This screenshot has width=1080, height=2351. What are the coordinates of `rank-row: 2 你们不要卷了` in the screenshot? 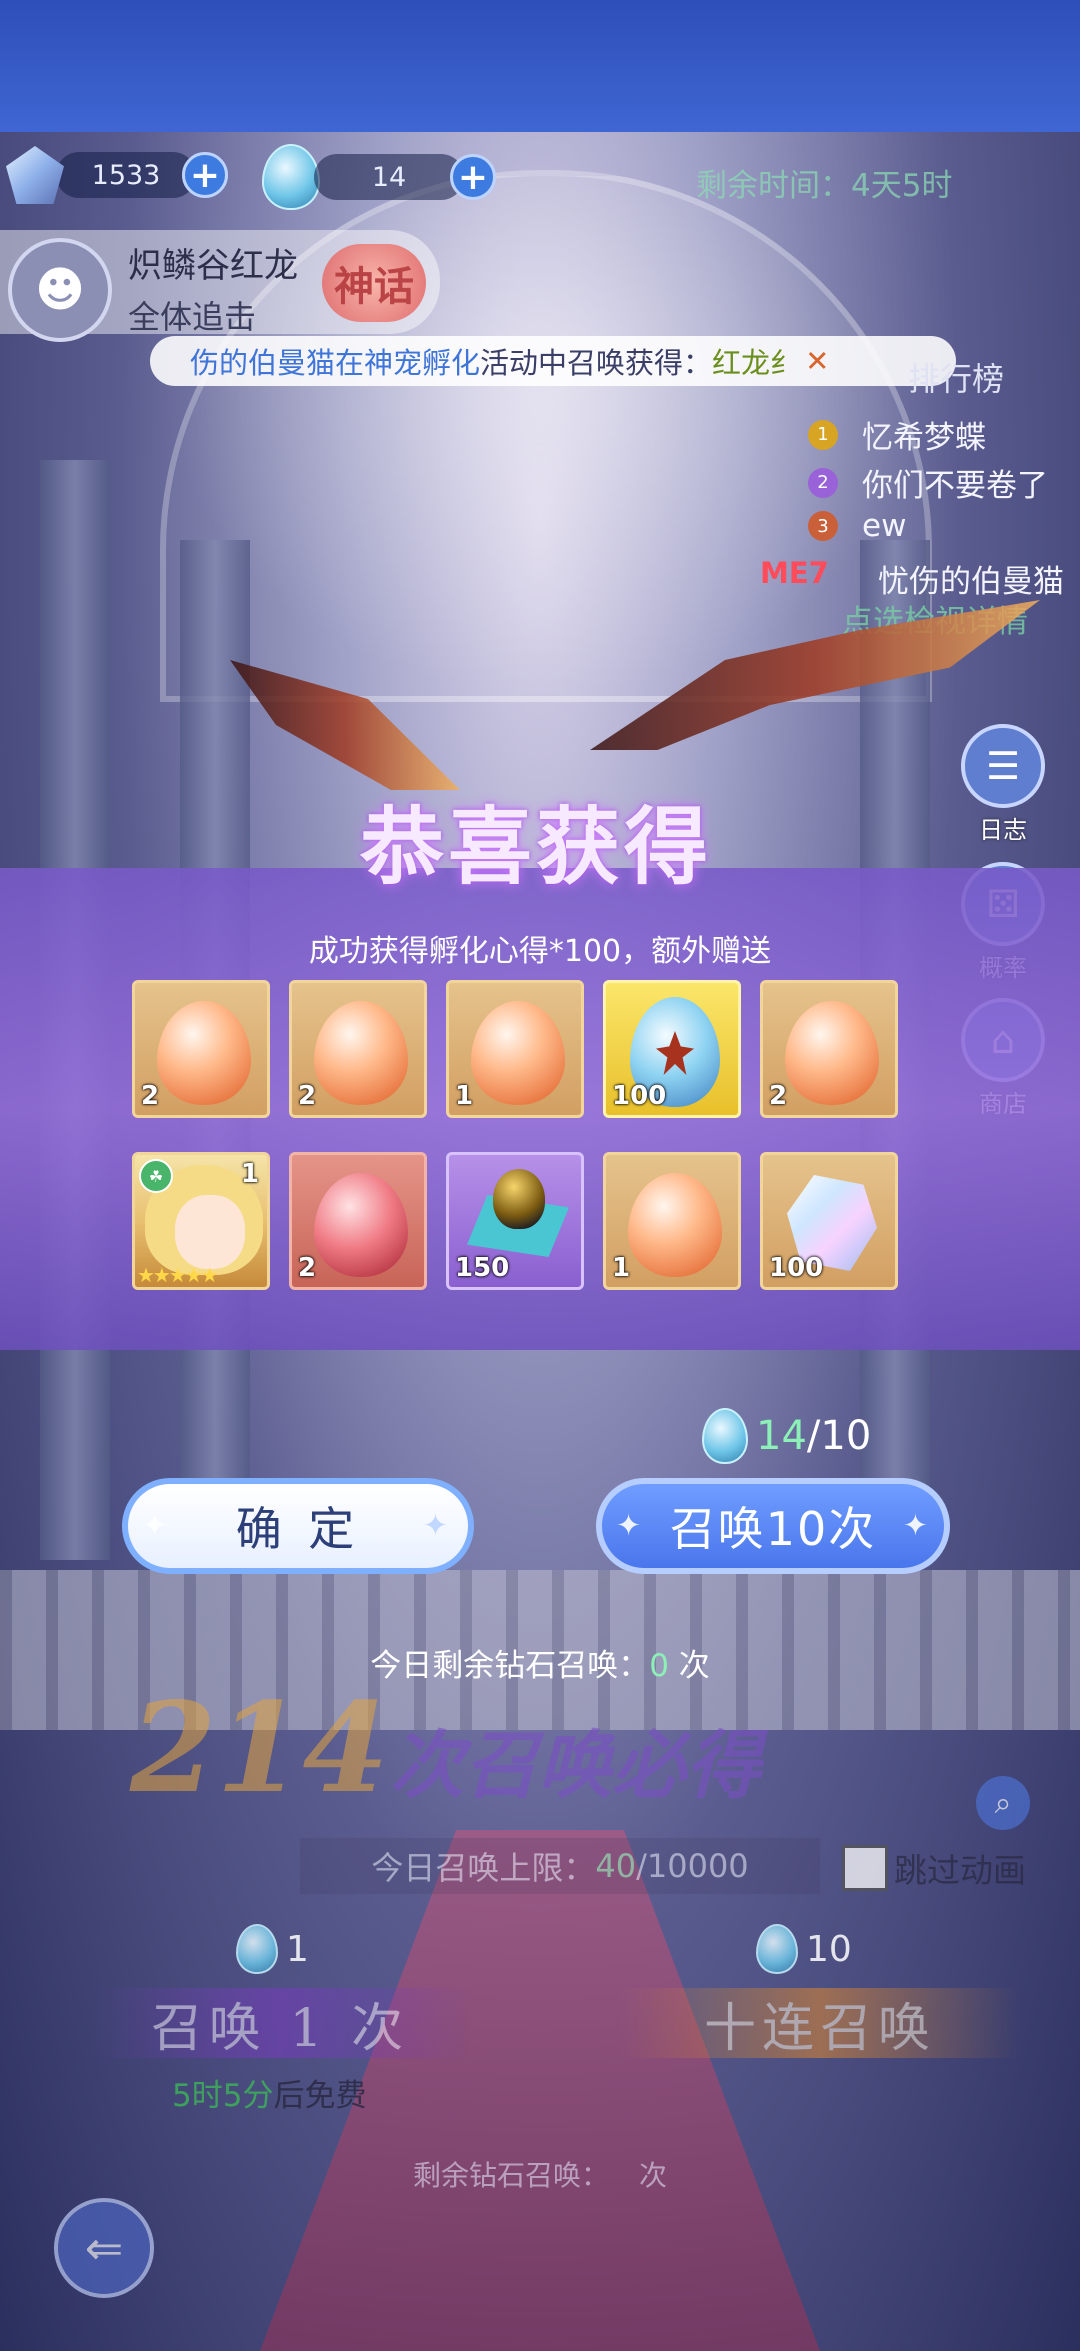 It's located at (928, 482).